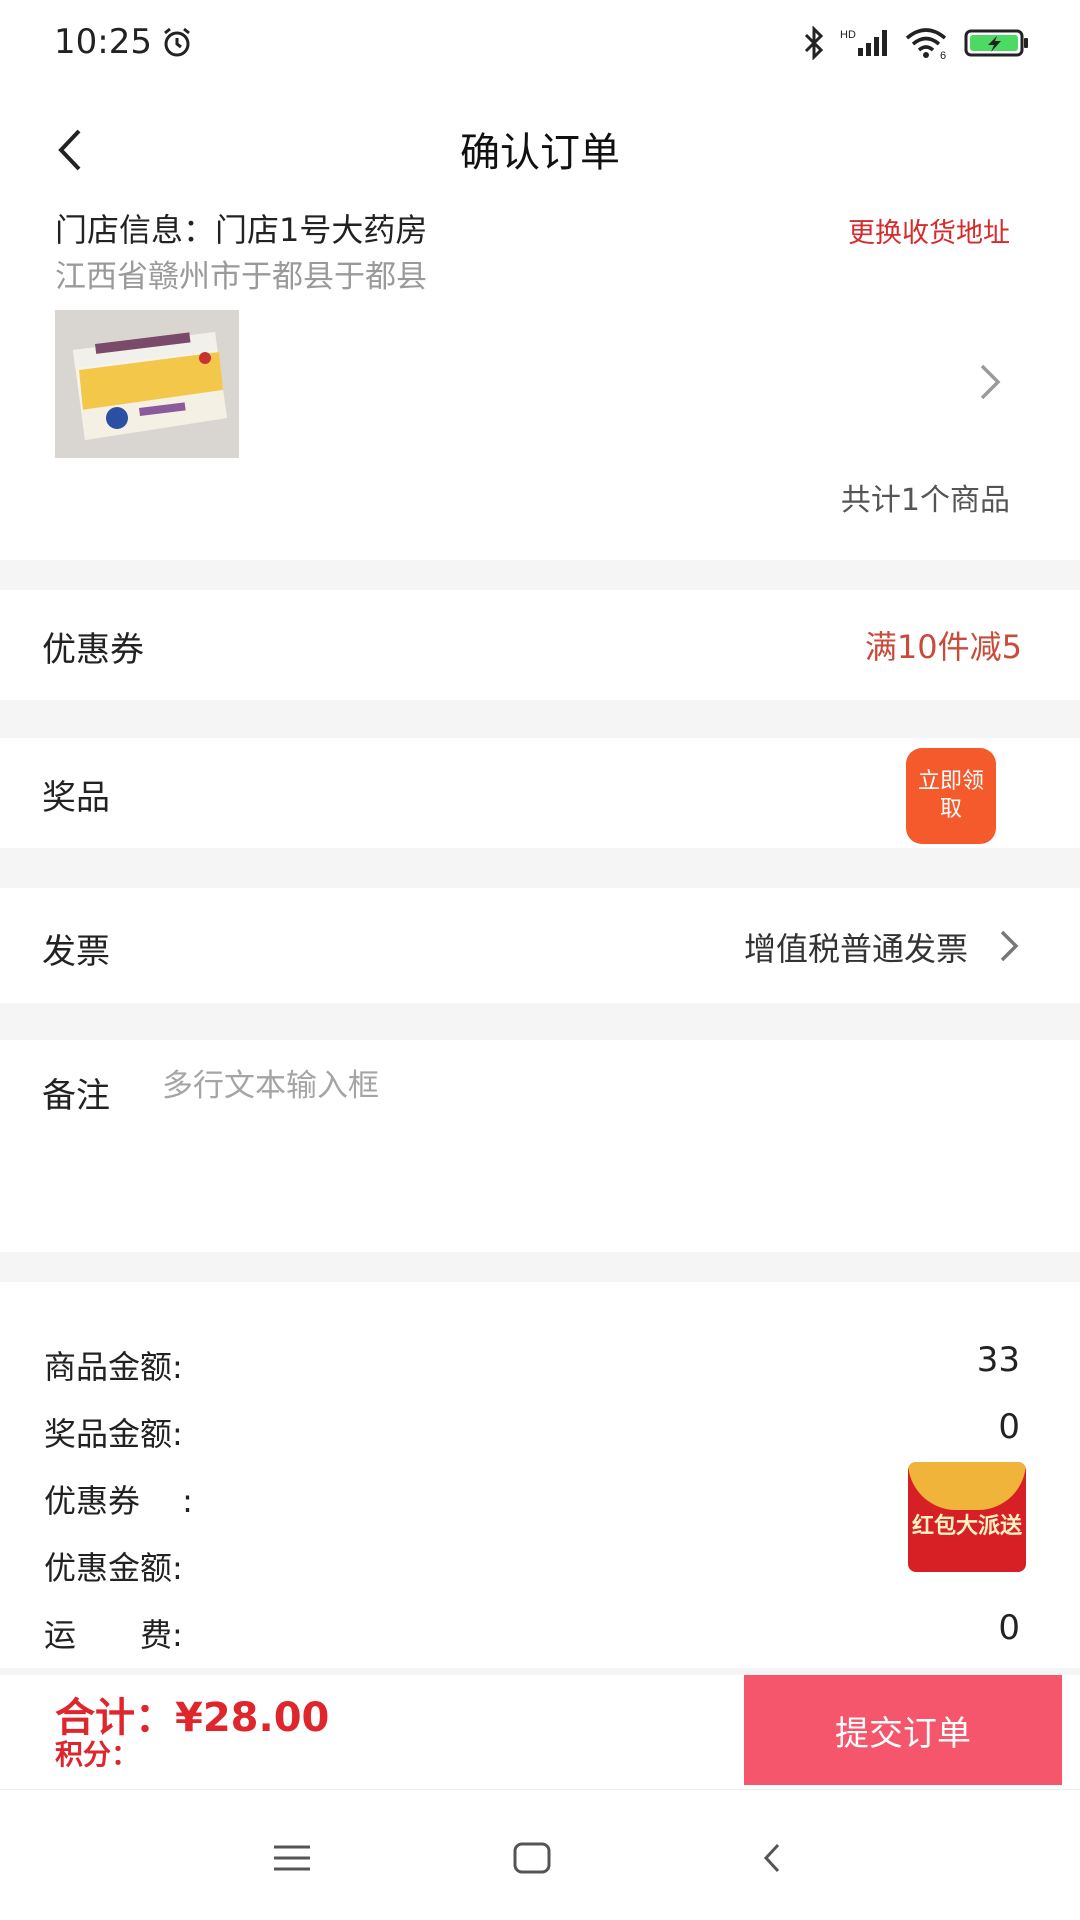 The width and height of the screenshot is (1080, 1920). I want to click on amount-label: 优惠金额:, so click(113, 1568).